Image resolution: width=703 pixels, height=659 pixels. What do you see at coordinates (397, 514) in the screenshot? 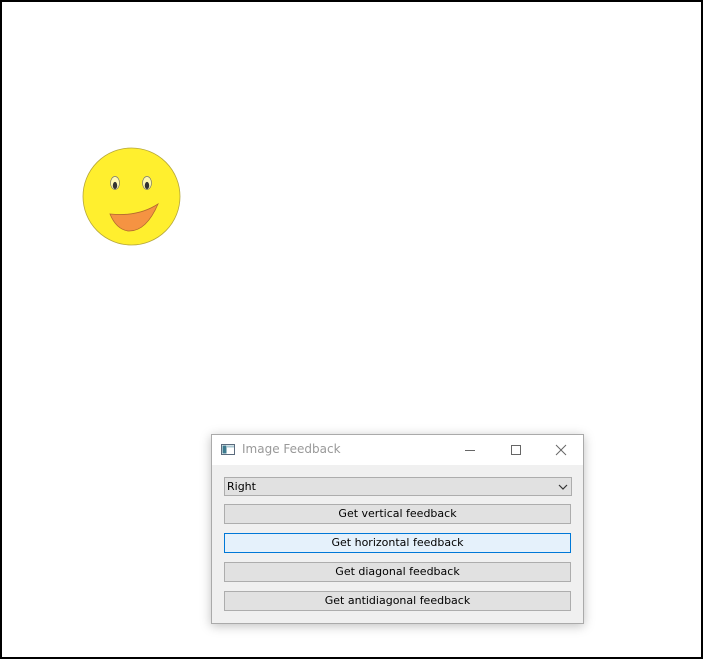
I see `get-vertical-feedback-button: Get vertical feedback` at bounding box center [397, 514].